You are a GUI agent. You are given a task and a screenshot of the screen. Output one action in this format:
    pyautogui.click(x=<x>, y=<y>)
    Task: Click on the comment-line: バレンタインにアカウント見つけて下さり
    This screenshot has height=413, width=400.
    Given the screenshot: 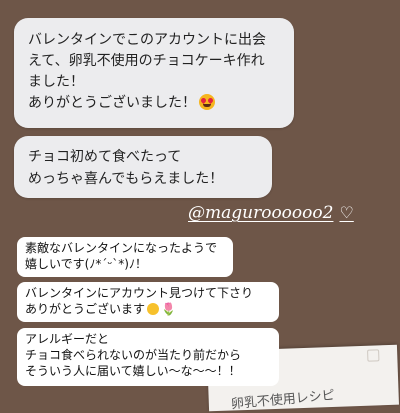 What is the action you would take?
    pyautogui.click(x=139, y=293)
    